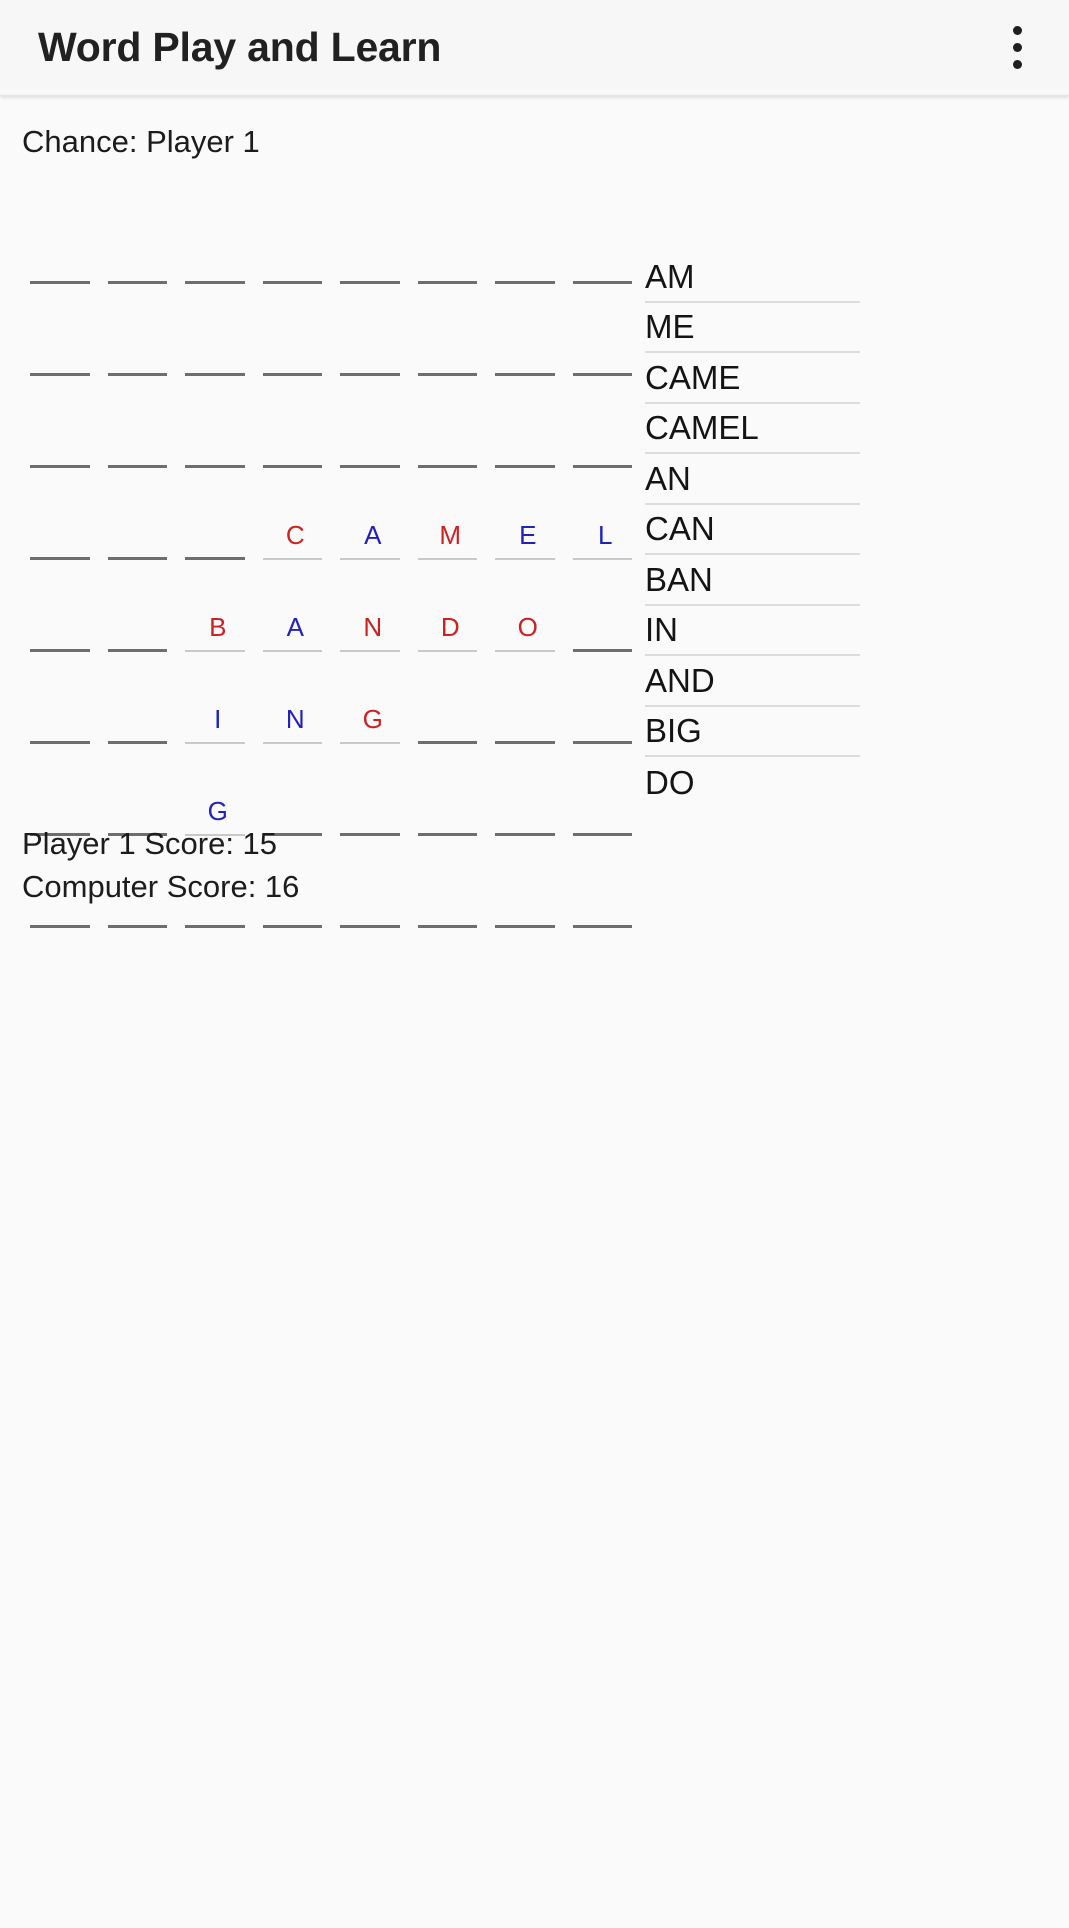 The image size is (1069, 1928). I want to click on word-label: BIG, so click(673, 731).